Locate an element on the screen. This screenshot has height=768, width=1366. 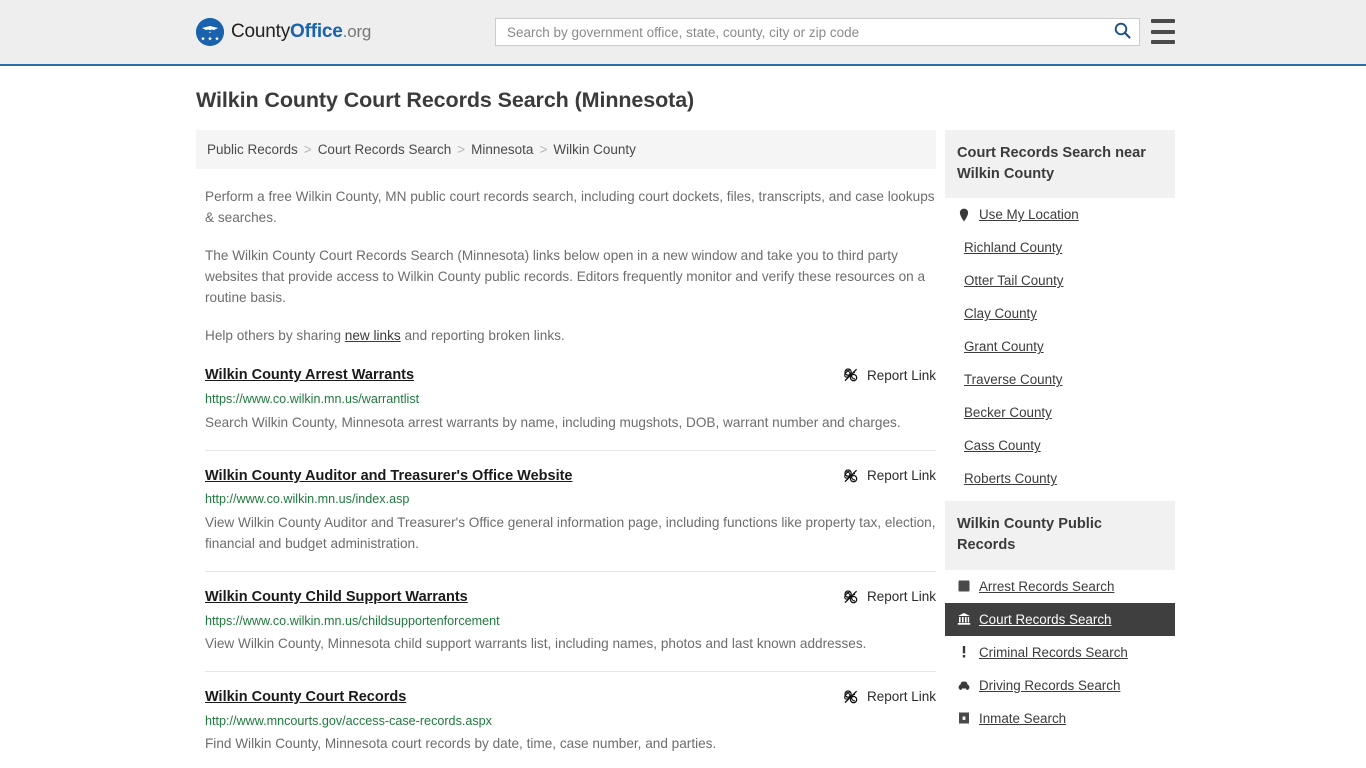
new-links-link: new links is located at coordinates (373, 335).